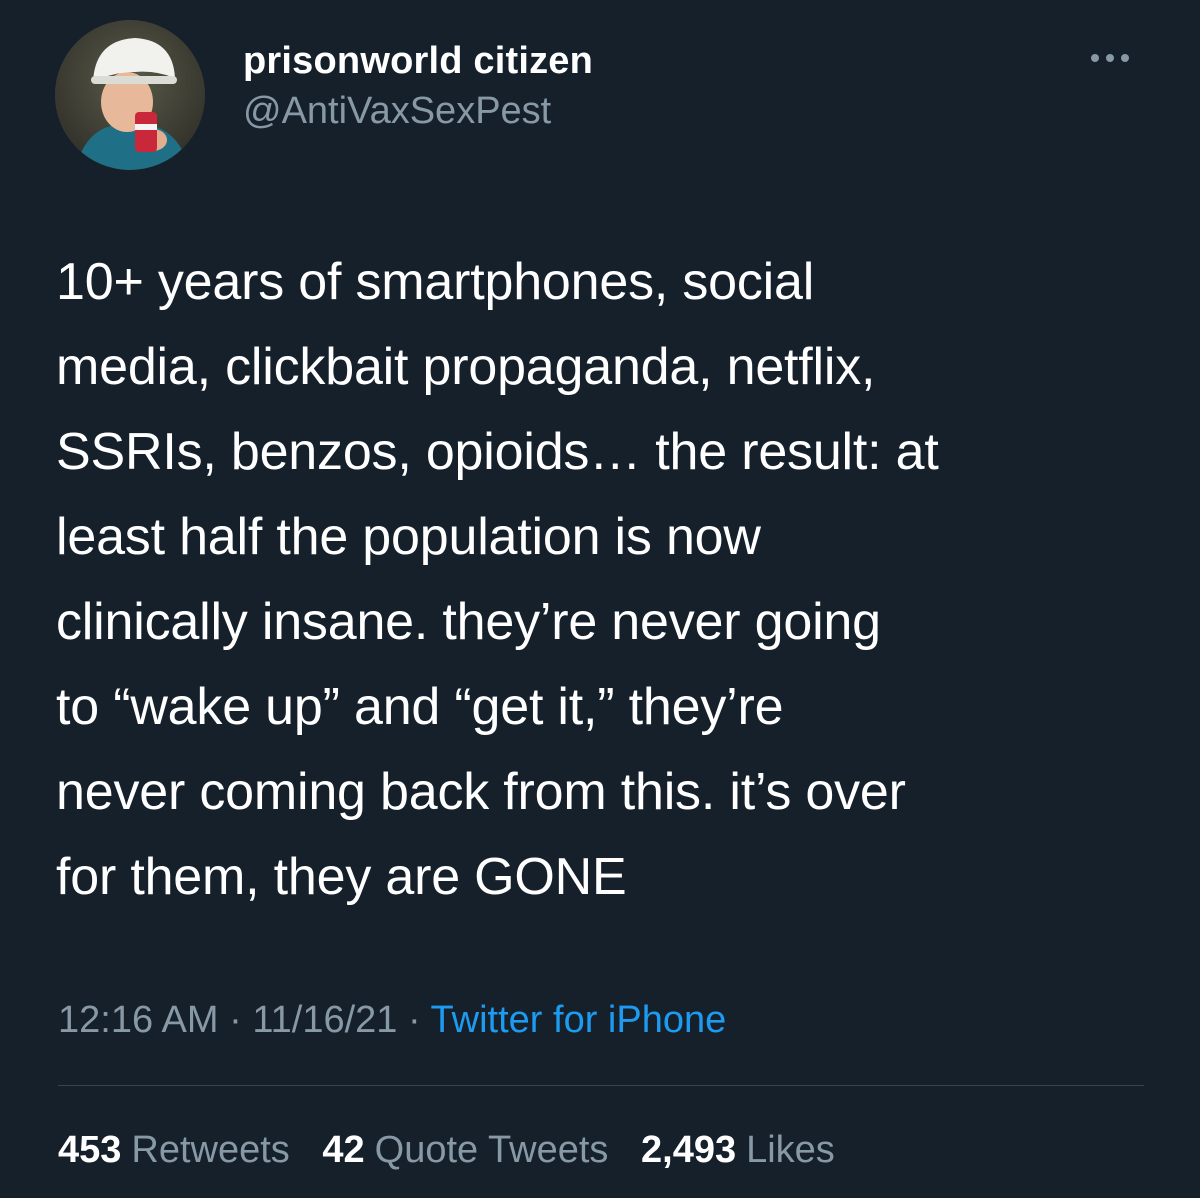 This screenshot has height=1198, width=1200. What do you see at coordinates (600, 100) in the screenshot?
I see `tweet-header: prisonworld citizen @AntiVaxSexPest` at bounding box center [600, 100].